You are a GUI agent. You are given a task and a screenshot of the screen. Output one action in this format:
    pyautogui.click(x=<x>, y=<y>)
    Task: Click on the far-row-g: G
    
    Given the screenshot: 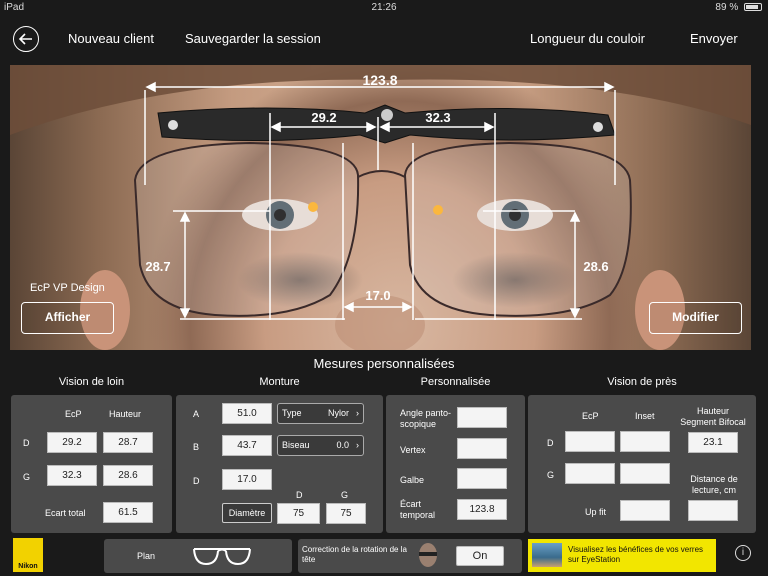 What is the action you would take?
    pyautogui.click(x=27, y=477)
    